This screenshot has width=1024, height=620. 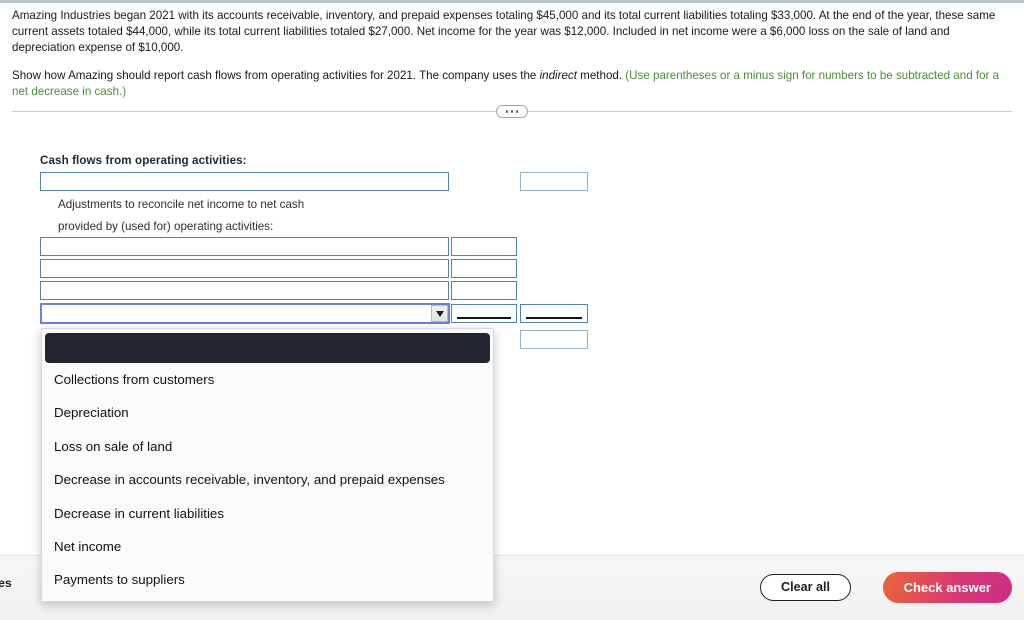 What do you see at coordinates (244, 268) in the screenshot?
I see `row-3-label-input` at bounding box center [244, 268].